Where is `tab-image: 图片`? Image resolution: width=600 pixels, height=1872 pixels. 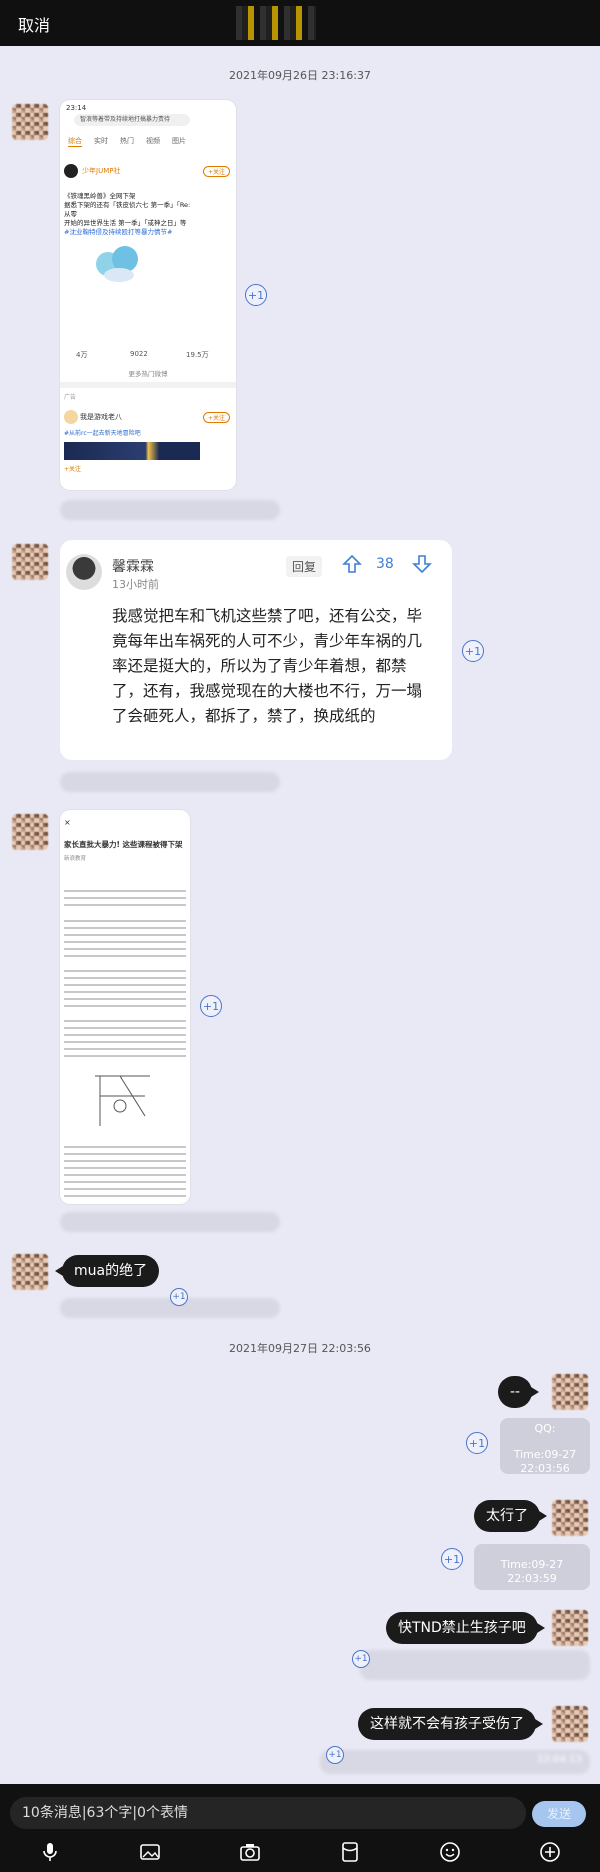
tab-image: 图片 is located at coordinates (179, 141).